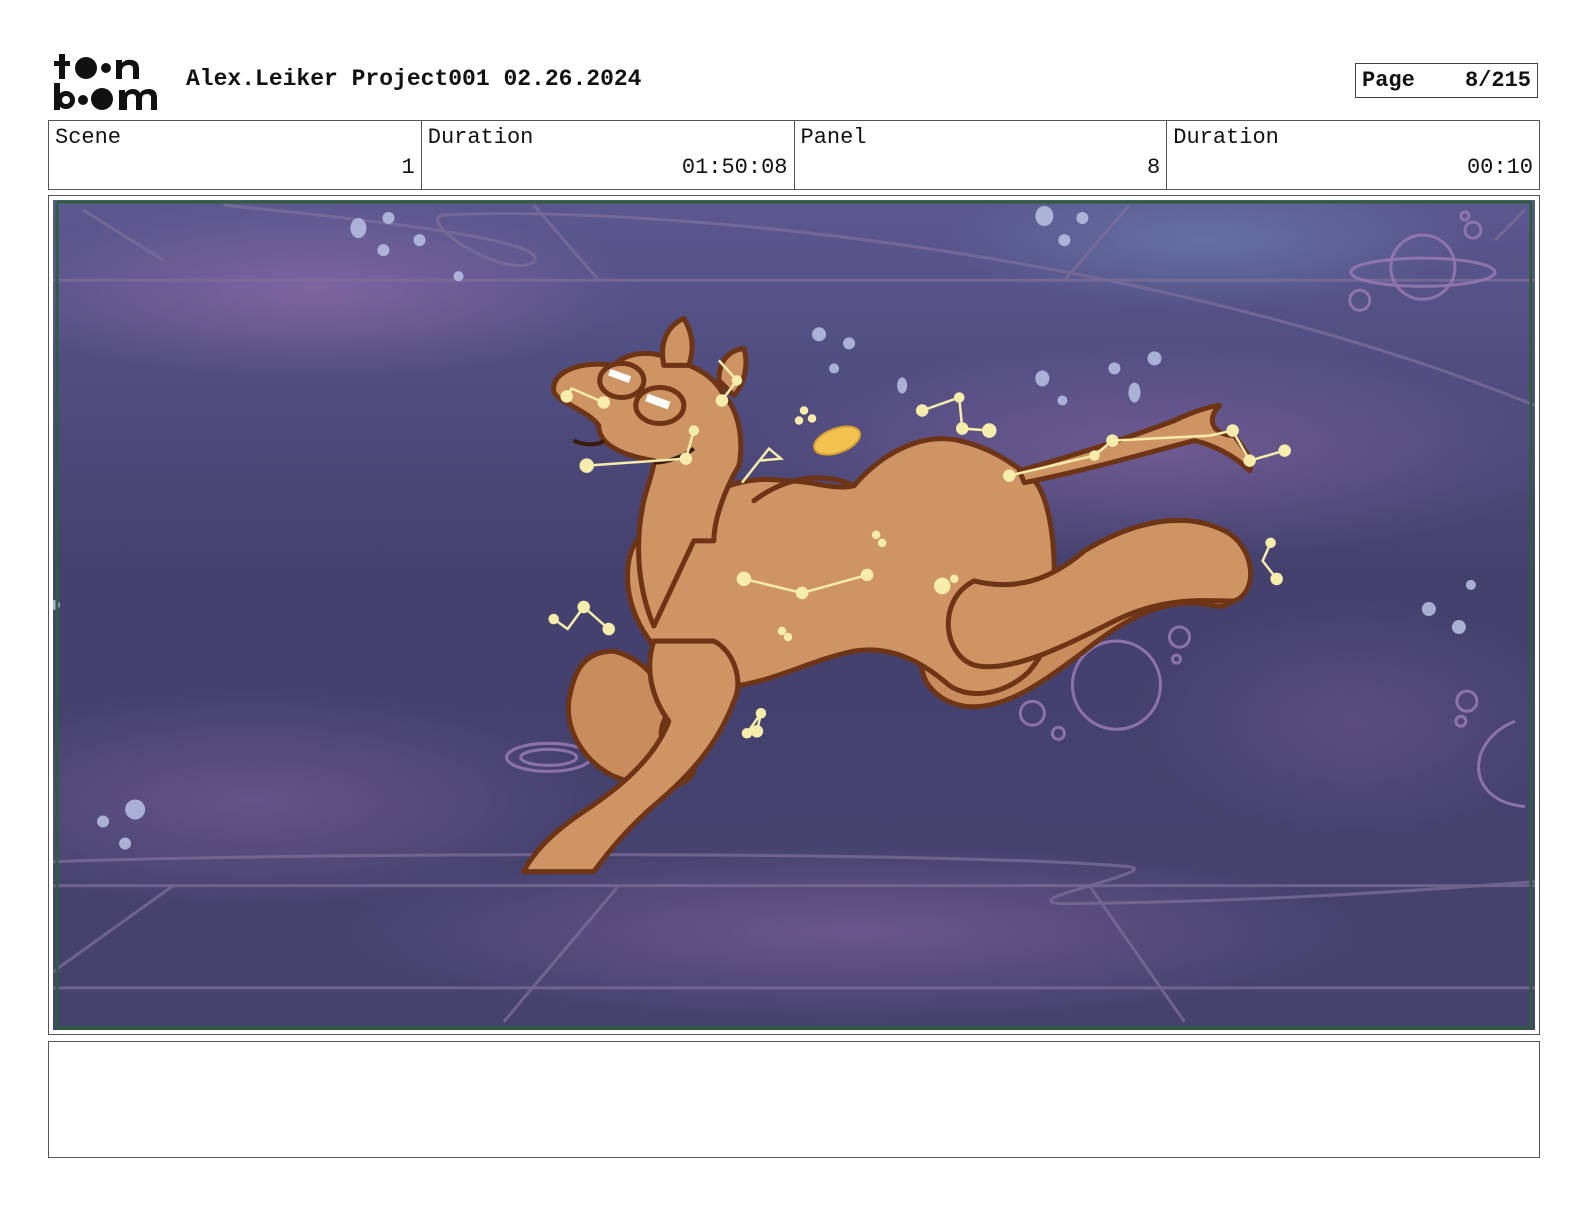 The height and width of the screenshot is (1224, 1584). I want to click on panel-duration-label: Duration, so click(1226, 137).